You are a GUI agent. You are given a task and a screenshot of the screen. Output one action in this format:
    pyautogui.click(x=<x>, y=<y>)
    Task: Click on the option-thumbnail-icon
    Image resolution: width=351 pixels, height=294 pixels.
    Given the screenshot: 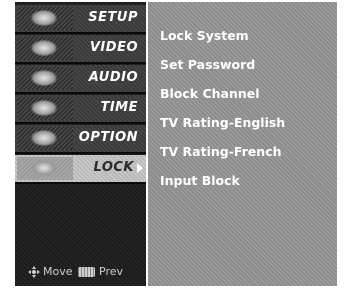 What is the action you would take?
    pyautogui.click(x=45, y=138)
    